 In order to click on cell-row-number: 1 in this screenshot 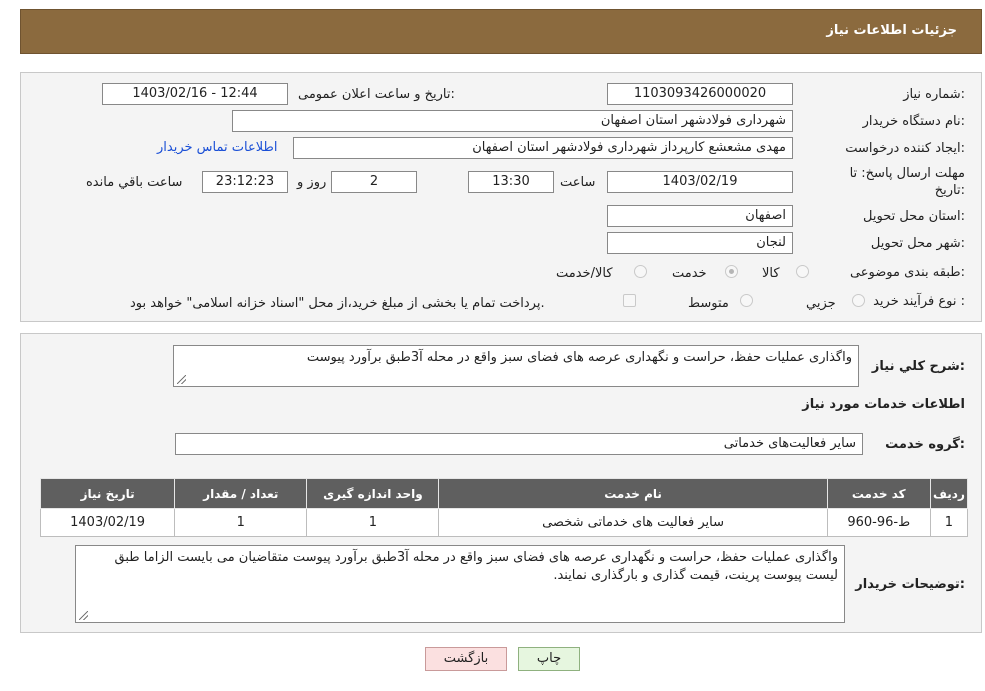, I will do `click(949, 522)`.